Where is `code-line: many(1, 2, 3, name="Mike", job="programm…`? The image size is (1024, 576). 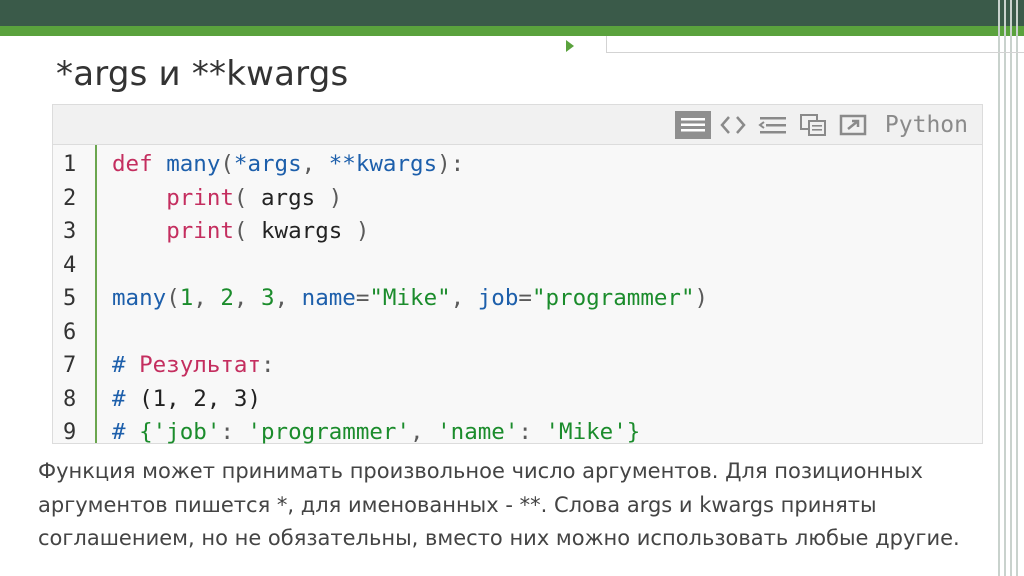
code-line: many(1, 2, 3, name="Mike", job="programm… is located at coordinates (410, 299).